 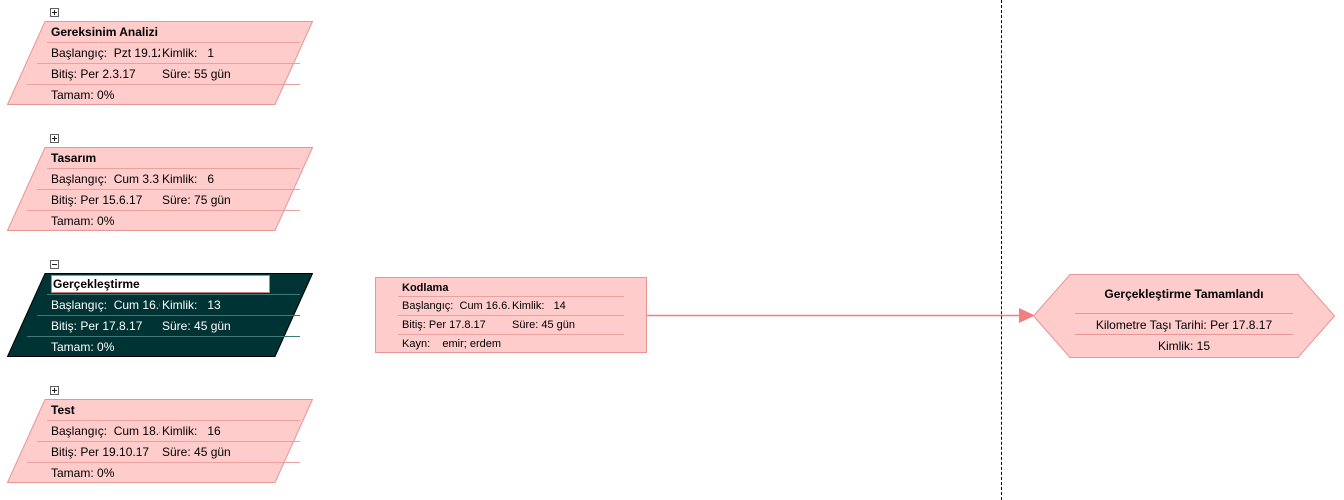 I want to click on duration-field: Süre: 55 gün, so click(x=196, y=74).